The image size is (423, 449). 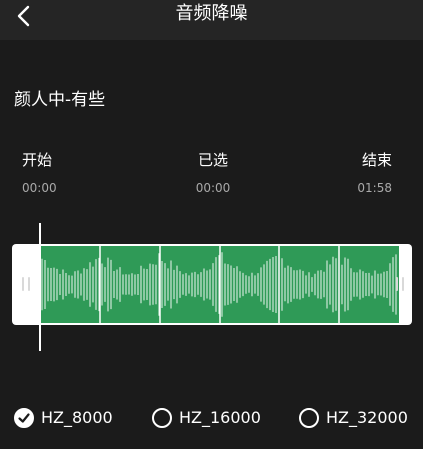 What do you see at coordinates (212, 160) in the screenshot?
I see `selected-label: 已选` at bounding box center [212, 160].